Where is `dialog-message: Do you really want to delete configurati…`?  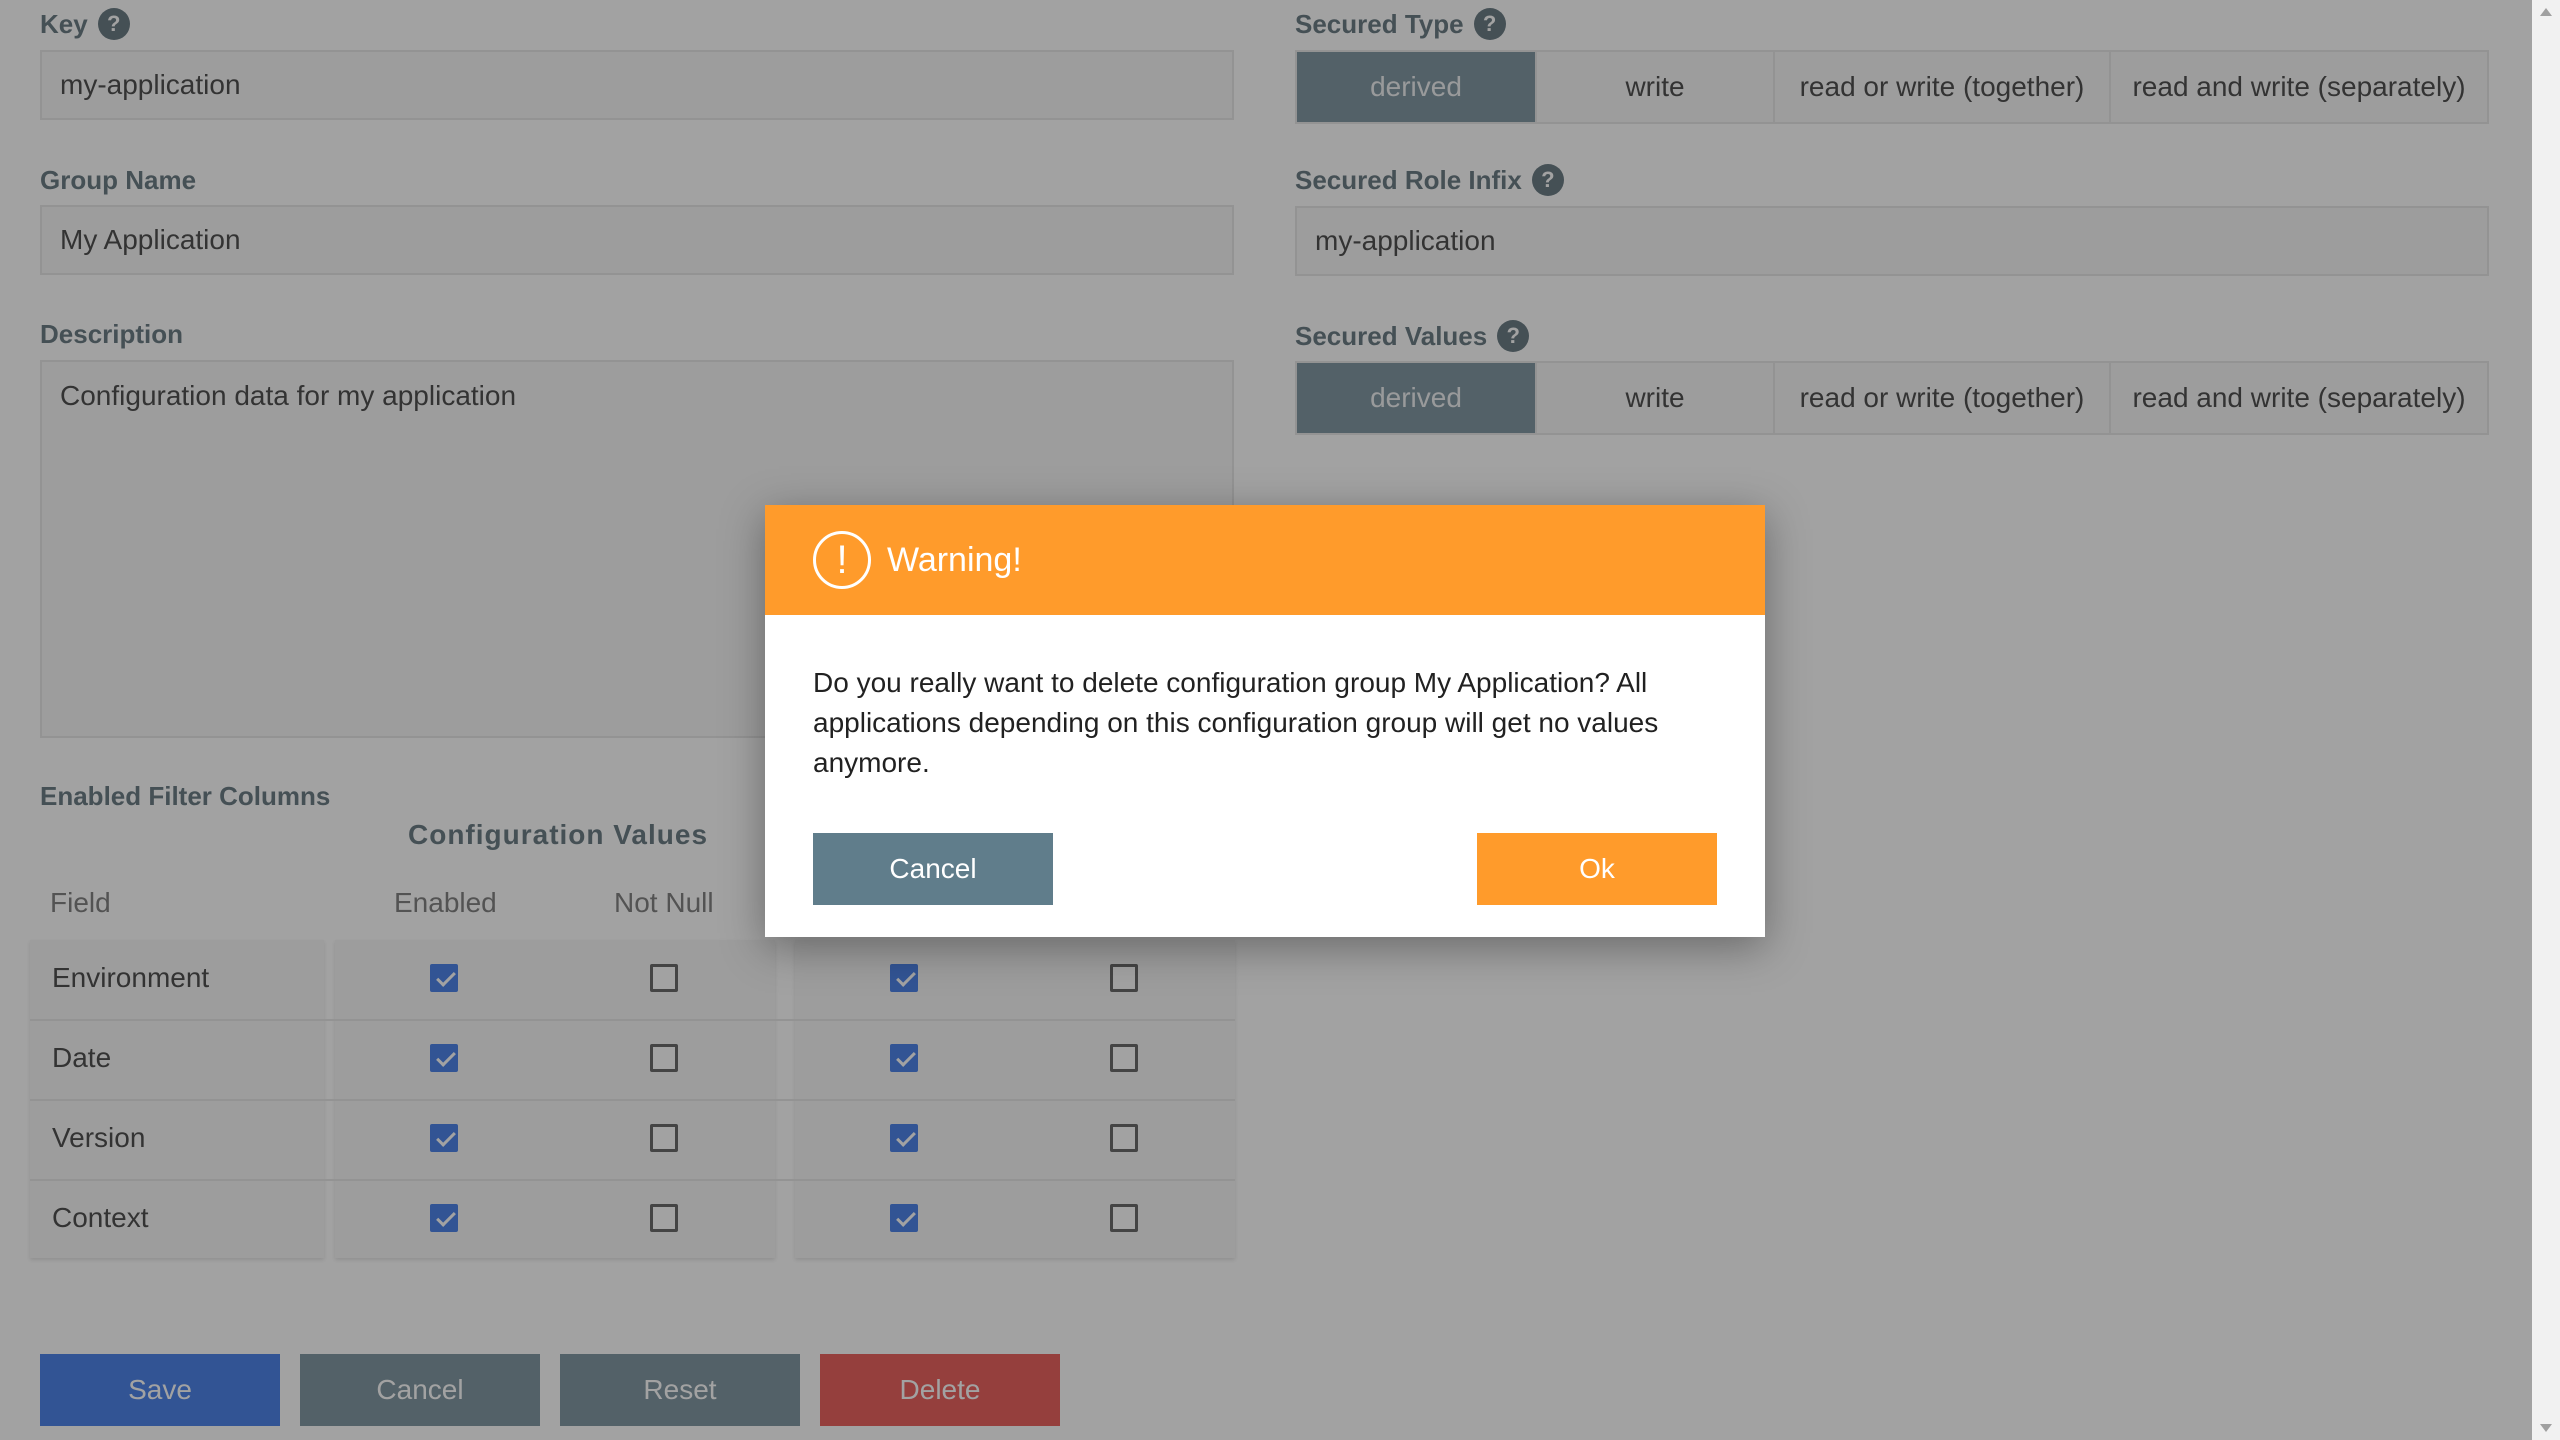 dialog-message: Do you really want to delete configurati… is located at coordinates (1236, 722).